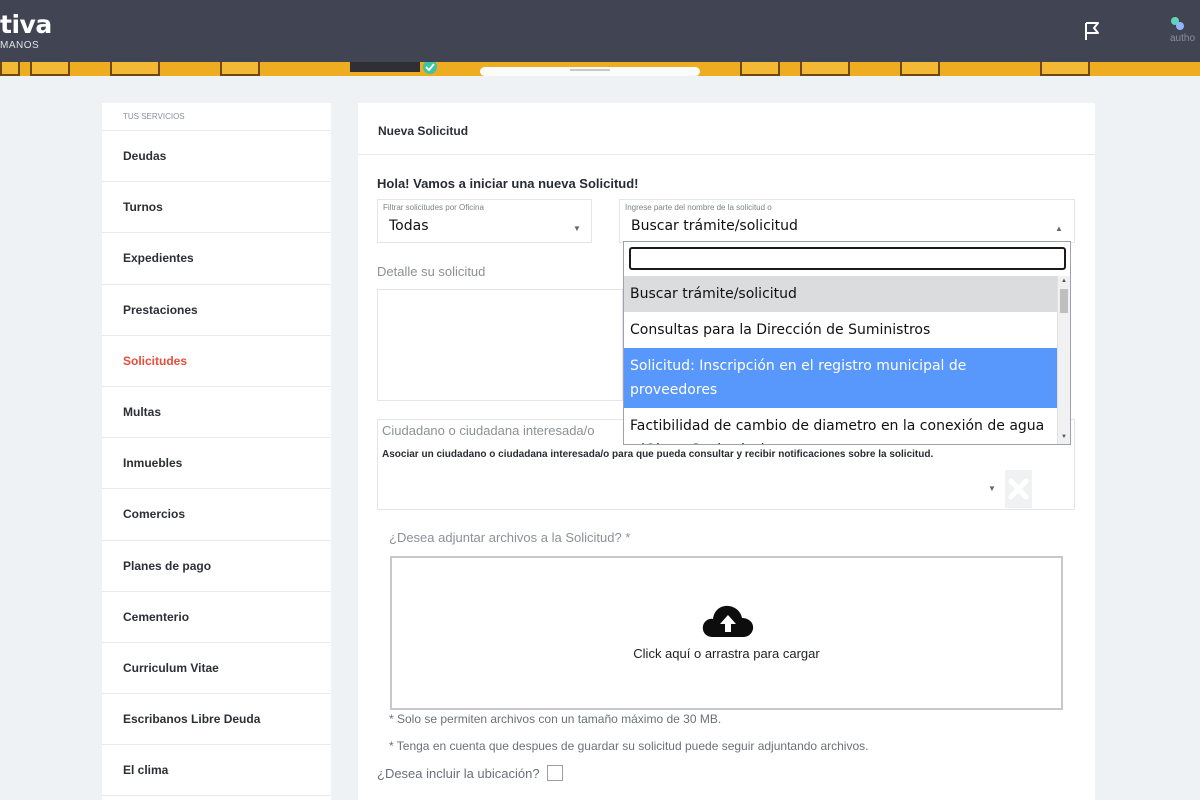 The height and width of the screenshot is (800, 1200). What do you see at coordinates (216, 669) in the screenshot?
I see `sidebar-item-curriculum-vitae: Curriculum Vitae` at bounding box center [216, 669].